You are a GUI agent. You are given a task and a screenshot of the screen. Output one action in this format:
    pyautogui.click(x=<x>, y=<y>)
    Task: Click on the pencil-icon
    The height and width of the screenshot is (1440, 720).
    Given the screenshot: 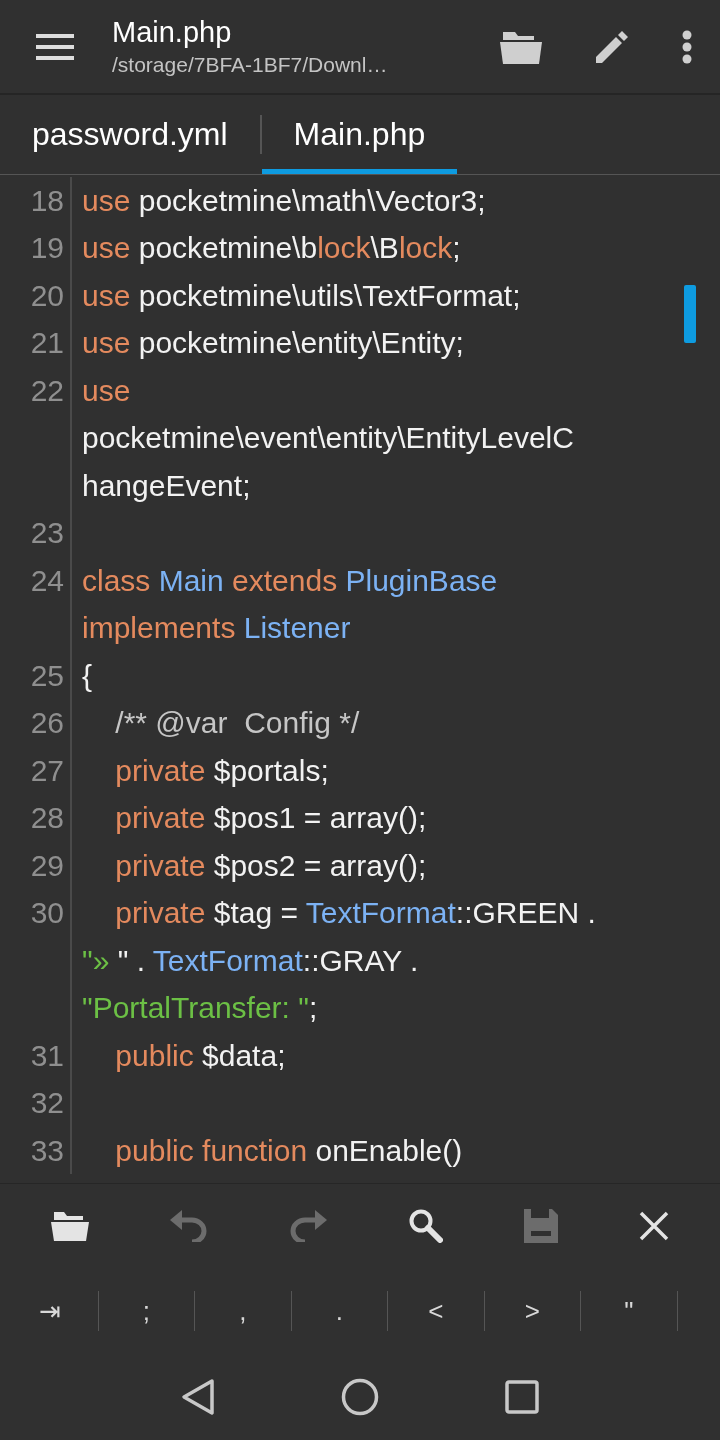 What is the action you would take?
    pyautogui.click(x=612, y=46)
    